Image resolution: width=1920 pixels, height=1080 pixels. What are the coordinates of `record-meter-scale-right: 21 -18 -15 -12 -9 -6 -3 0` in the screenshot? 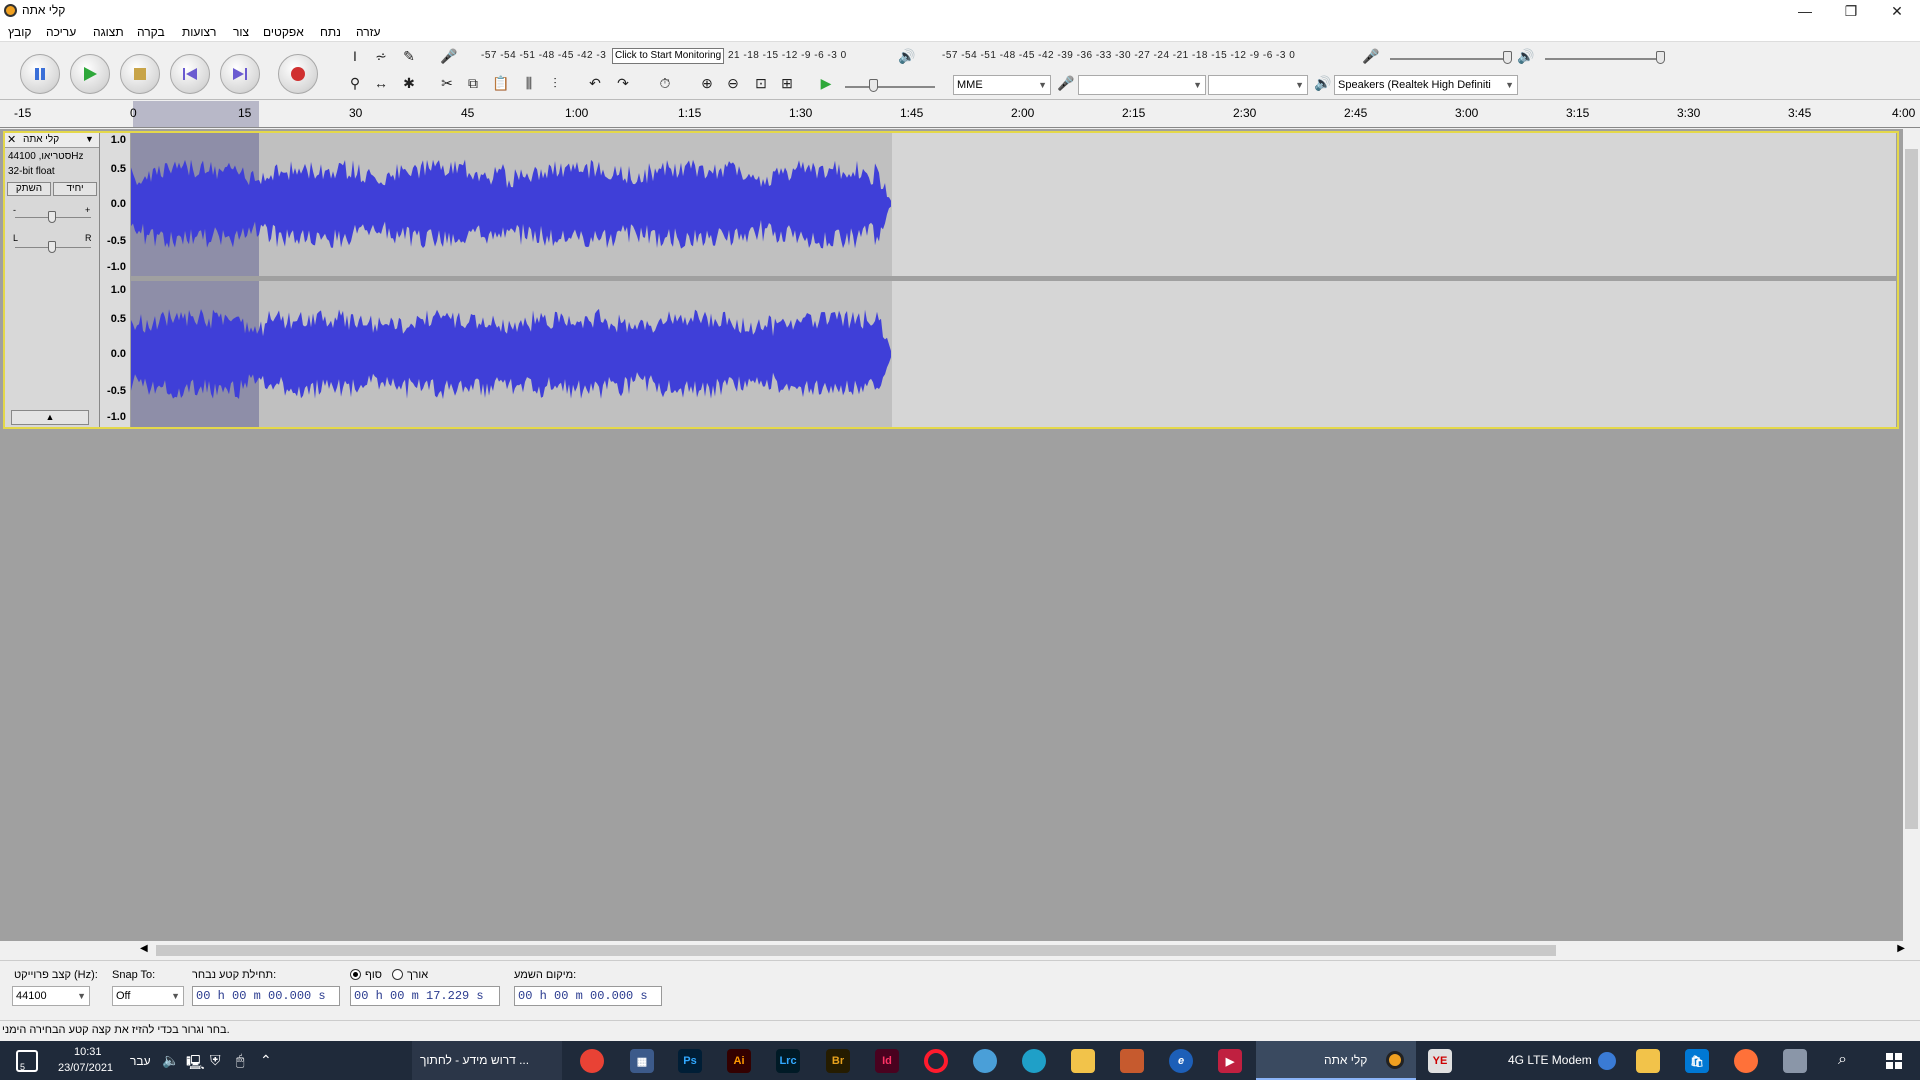 It's located at (787, 56).